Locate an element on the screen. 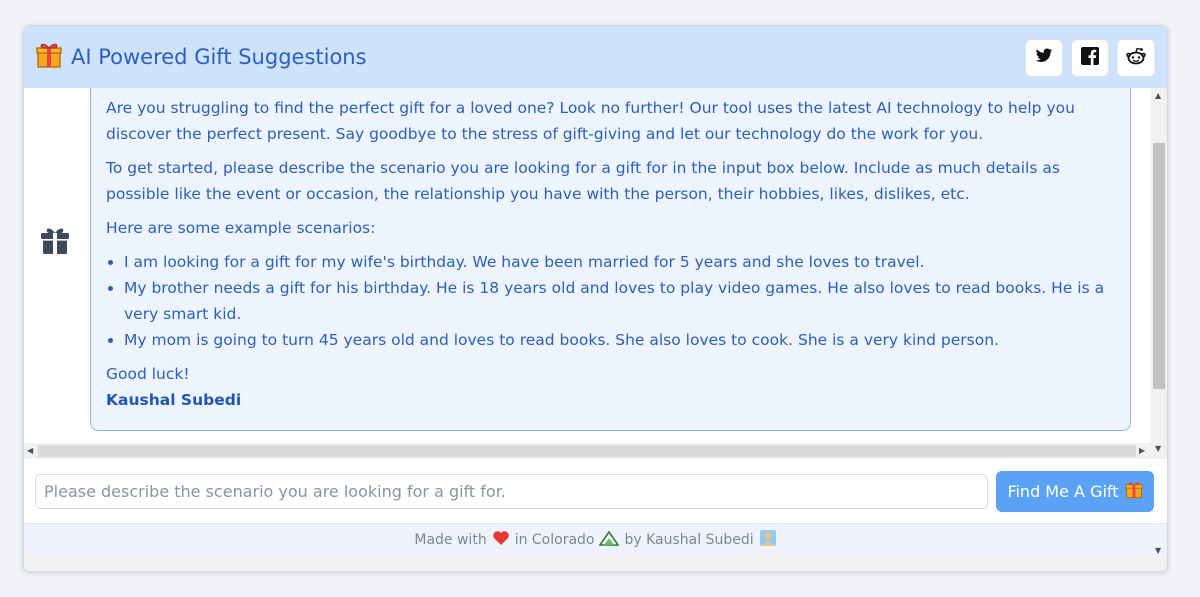 The height and width of the screenshot is (597, 1200). twitter-icon is located at coordinates (1044, 58).